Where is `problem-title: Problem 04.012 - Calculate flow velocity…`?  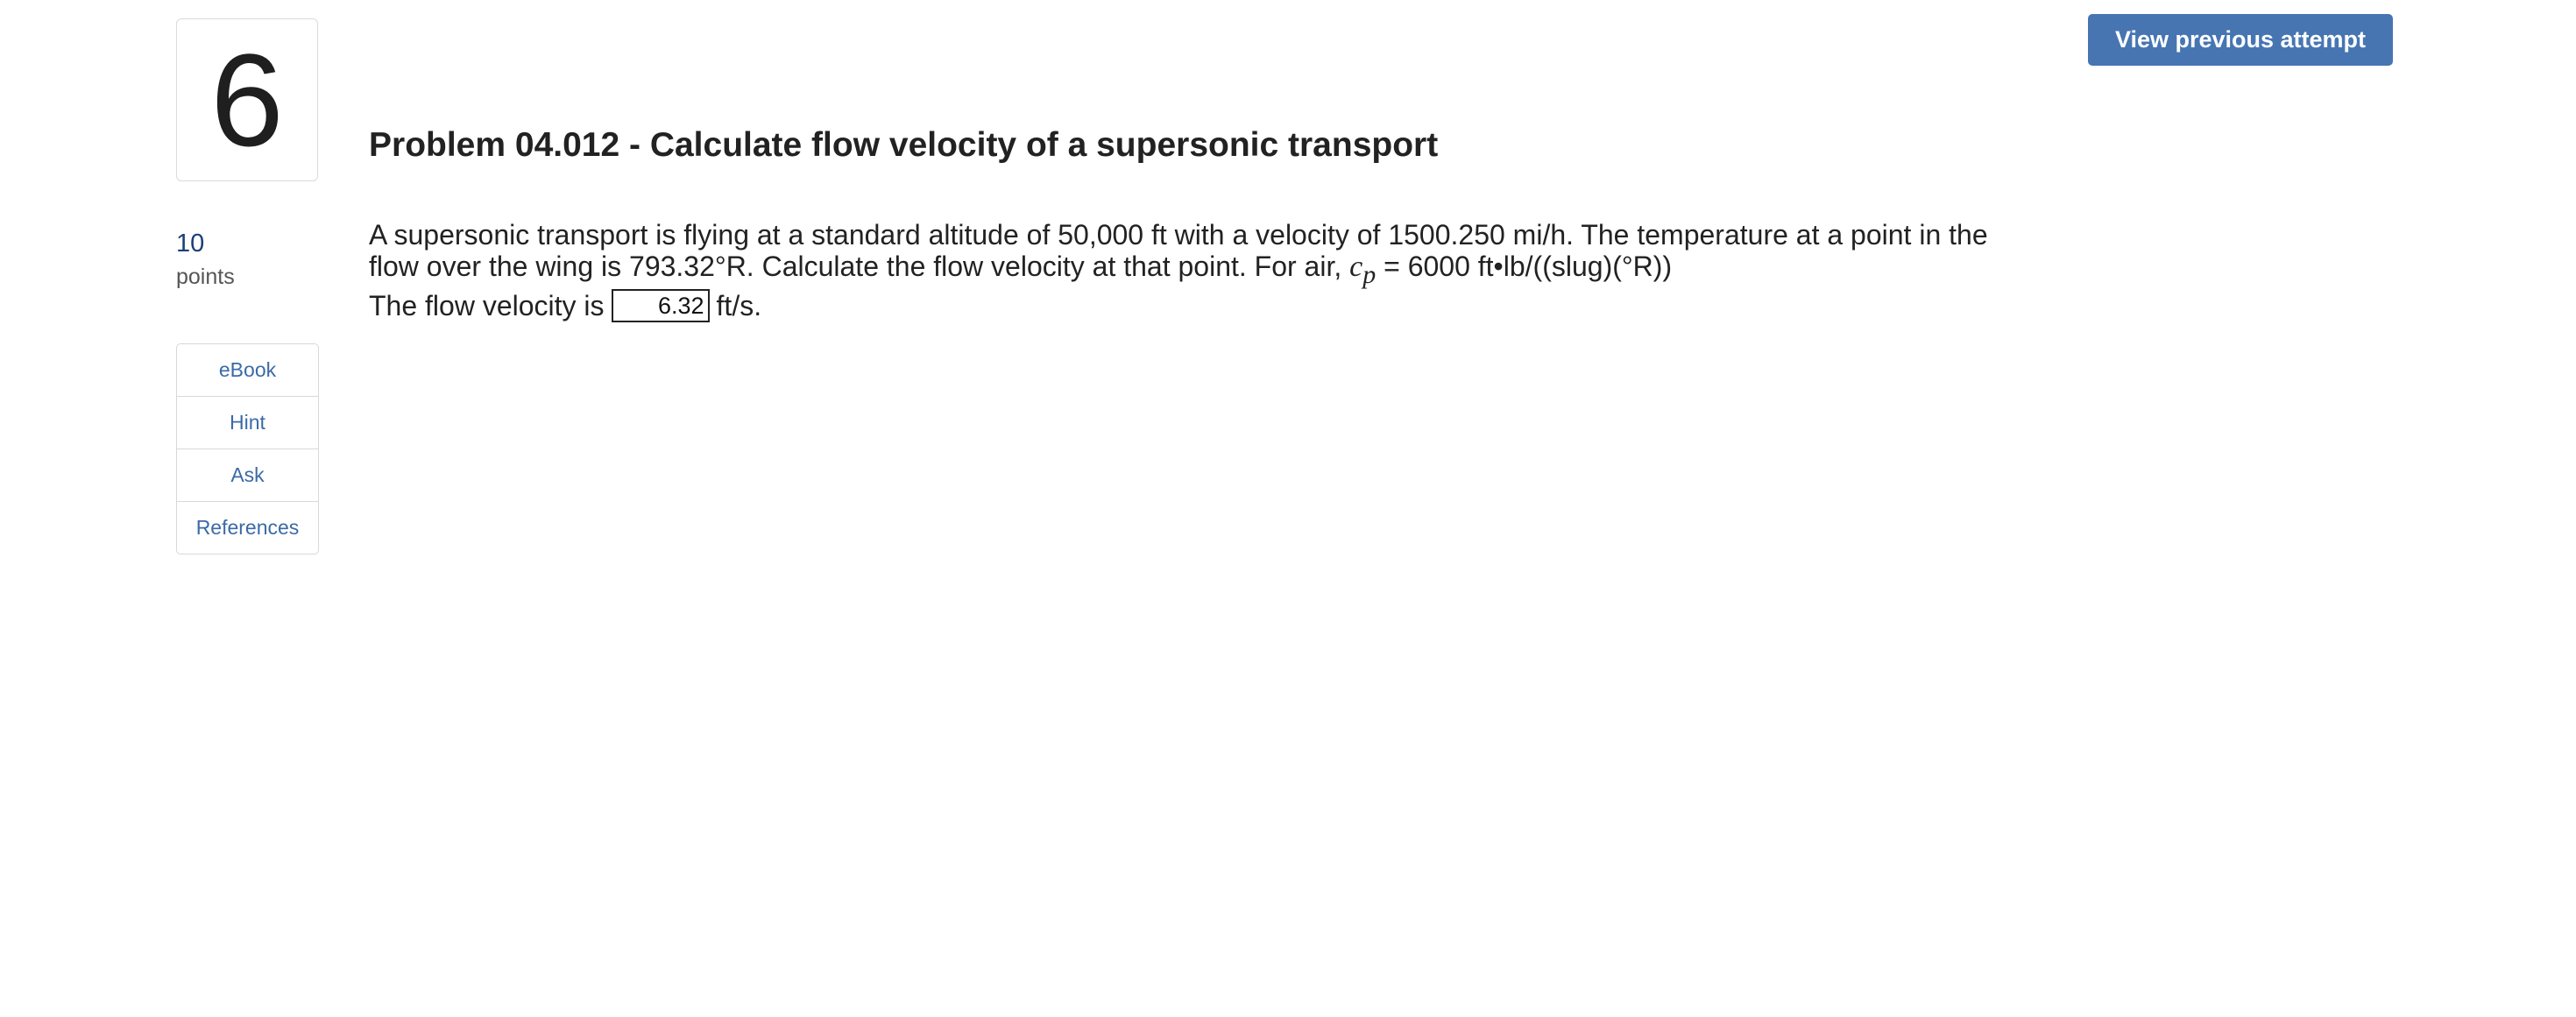
problem-title: Problem 04.012 - Calculate flow velocity… is located at coordinates (904, 145).